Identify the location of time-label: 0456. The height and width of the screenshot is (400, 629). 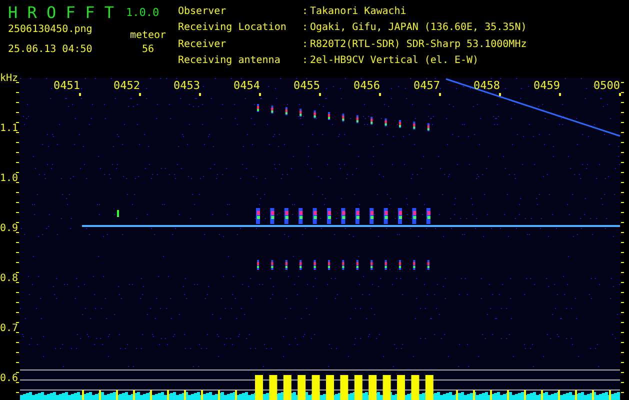
(367, 86).